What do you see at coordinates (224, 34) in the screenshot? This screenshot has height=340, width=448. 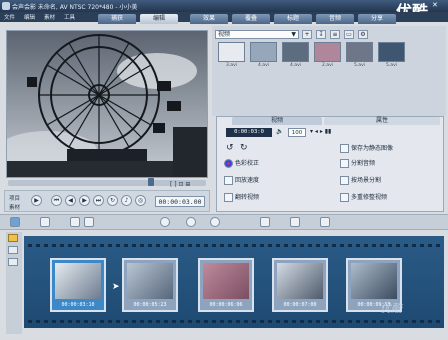 I see `library-category-value: 视频` at bounding box center [224, 34].